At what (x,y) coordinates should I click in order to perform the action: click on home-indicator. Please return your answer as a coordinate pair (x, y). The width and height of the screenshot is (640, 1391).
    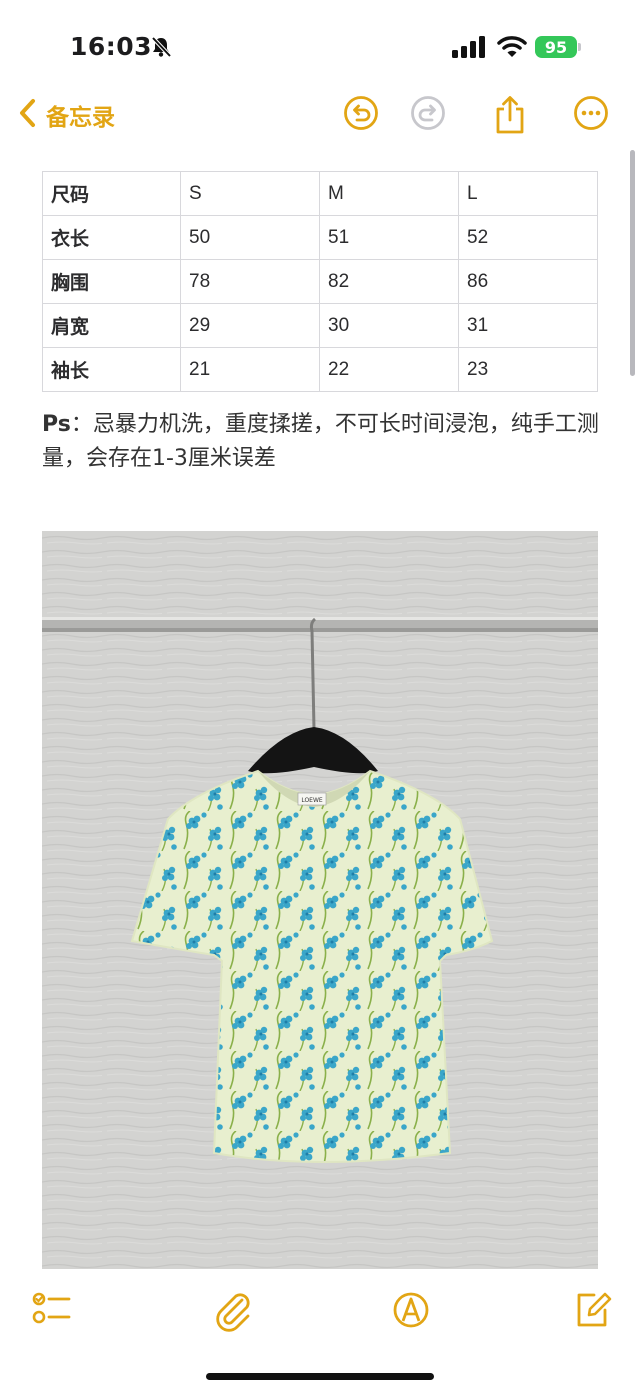
    Looking at the image, I should click on (320, 1376).